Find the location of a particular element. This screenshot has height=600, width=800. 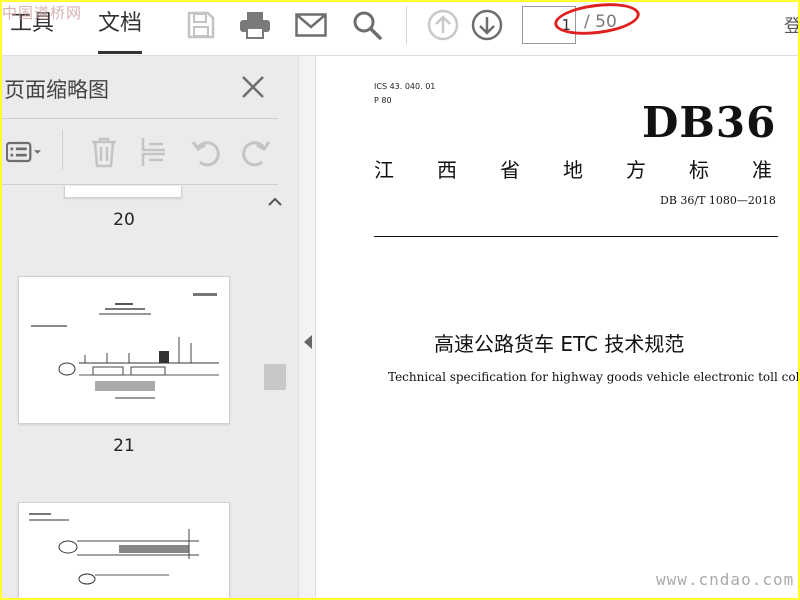

save-icon is located at coordinates (201, 25).